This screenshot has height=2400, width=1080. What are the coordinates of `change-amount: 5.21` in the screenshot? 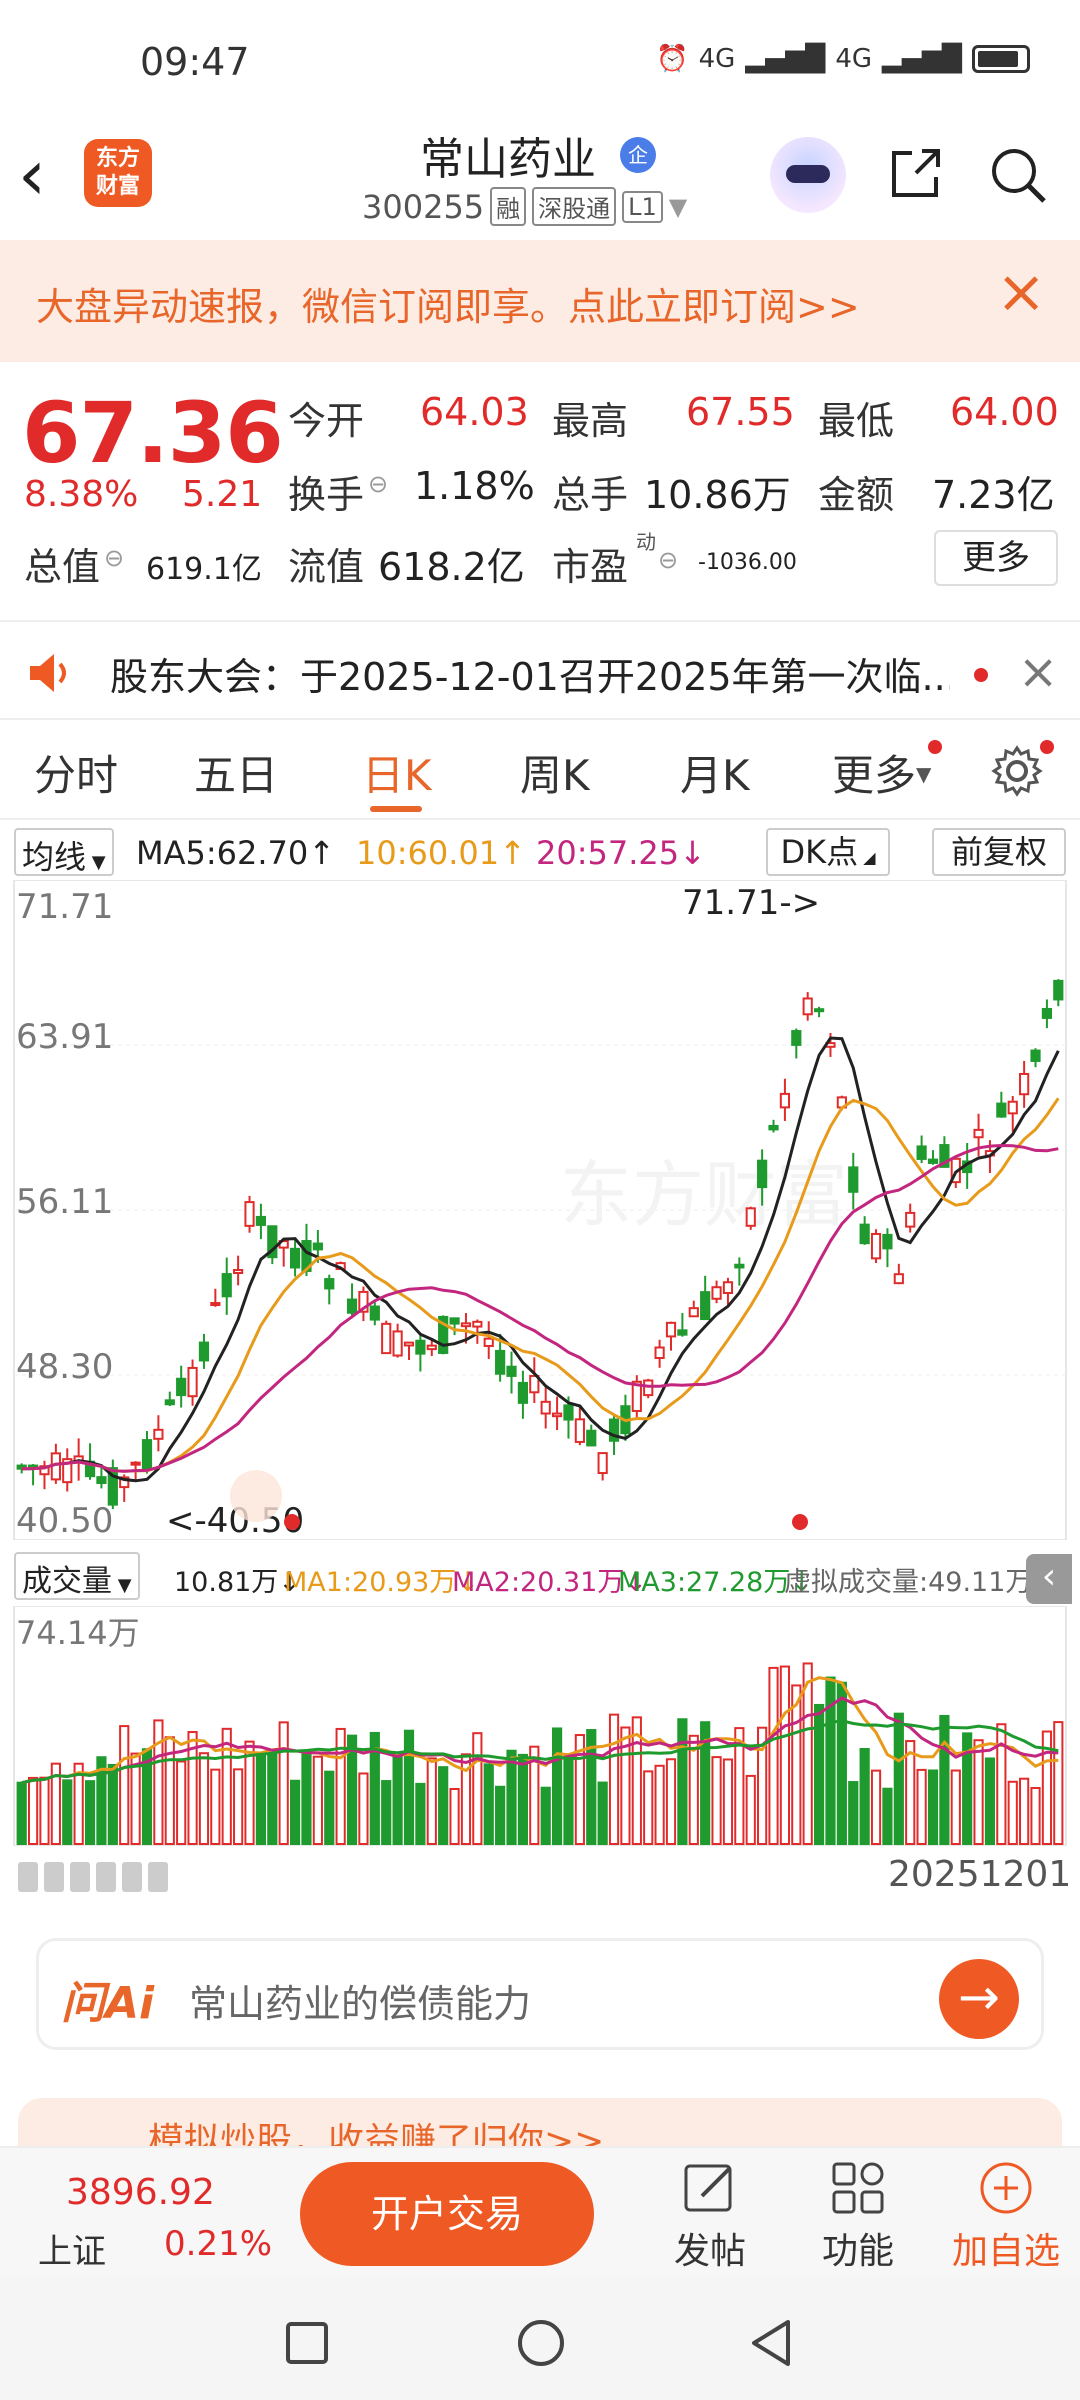 It's located at (222, 494).